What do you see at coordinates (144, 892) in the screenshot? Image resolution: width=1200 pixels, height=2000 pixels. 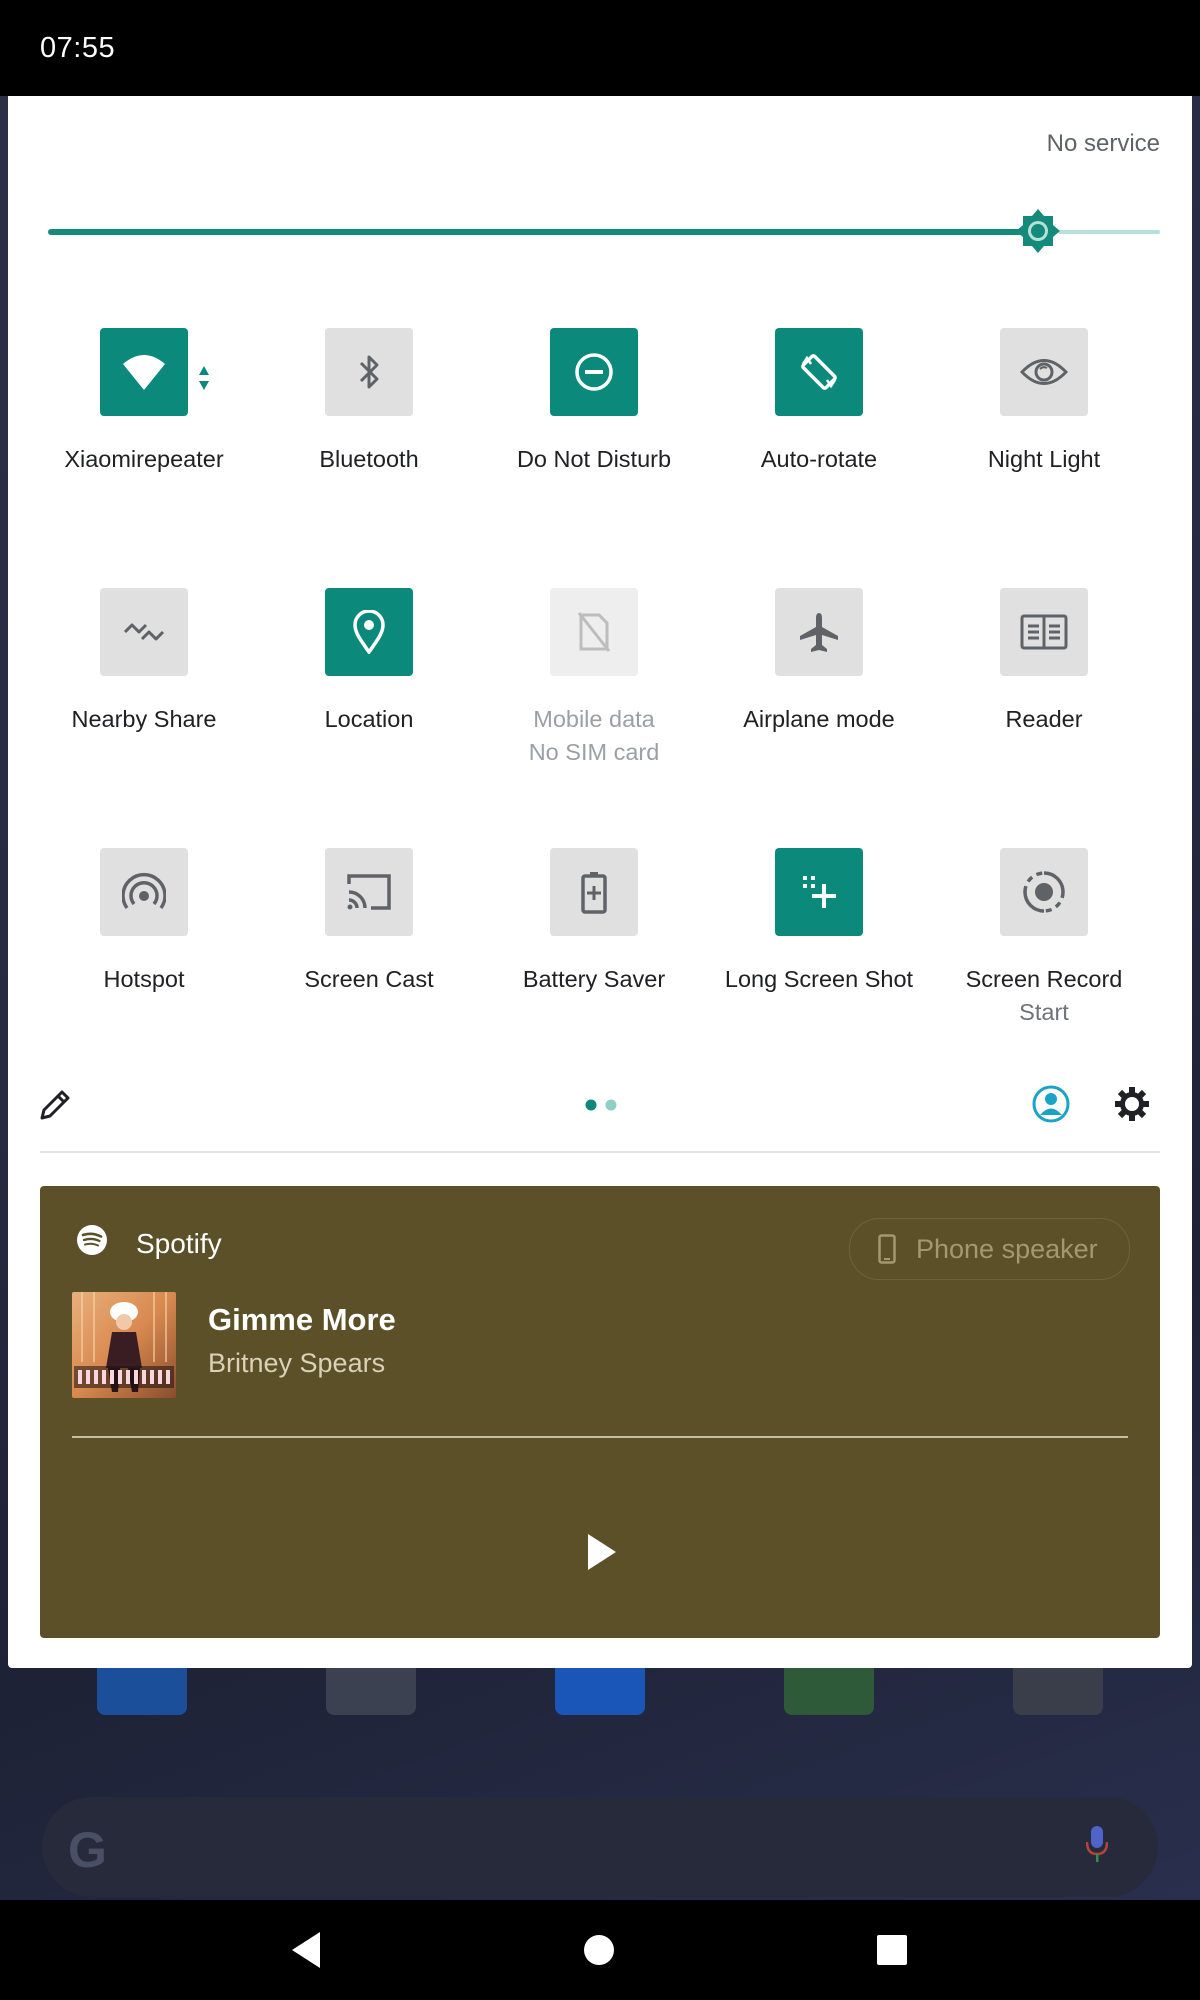 I see `hotspot-icon` at bounding box center [144, 892].